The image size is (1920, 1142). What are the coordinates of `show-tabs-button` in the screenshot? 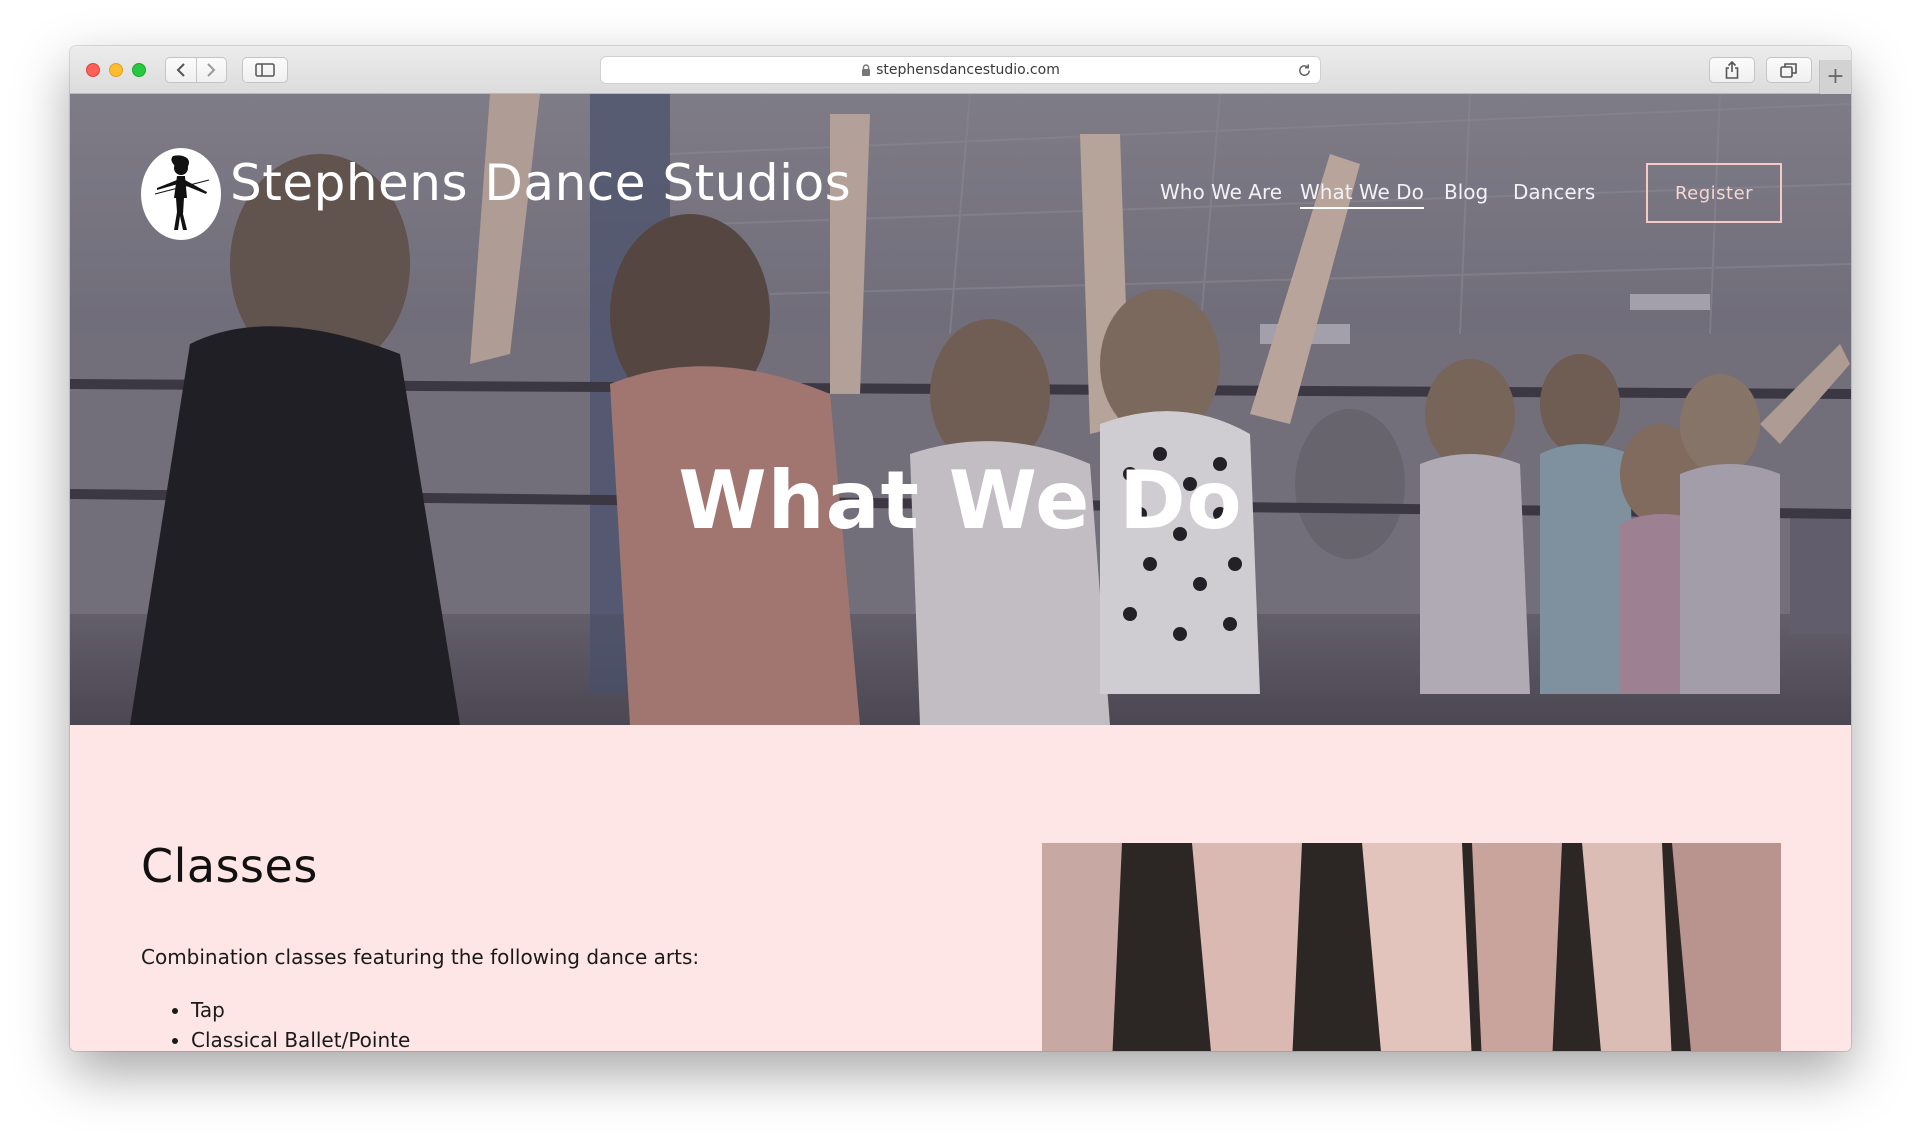 It's located at (1789, 70).